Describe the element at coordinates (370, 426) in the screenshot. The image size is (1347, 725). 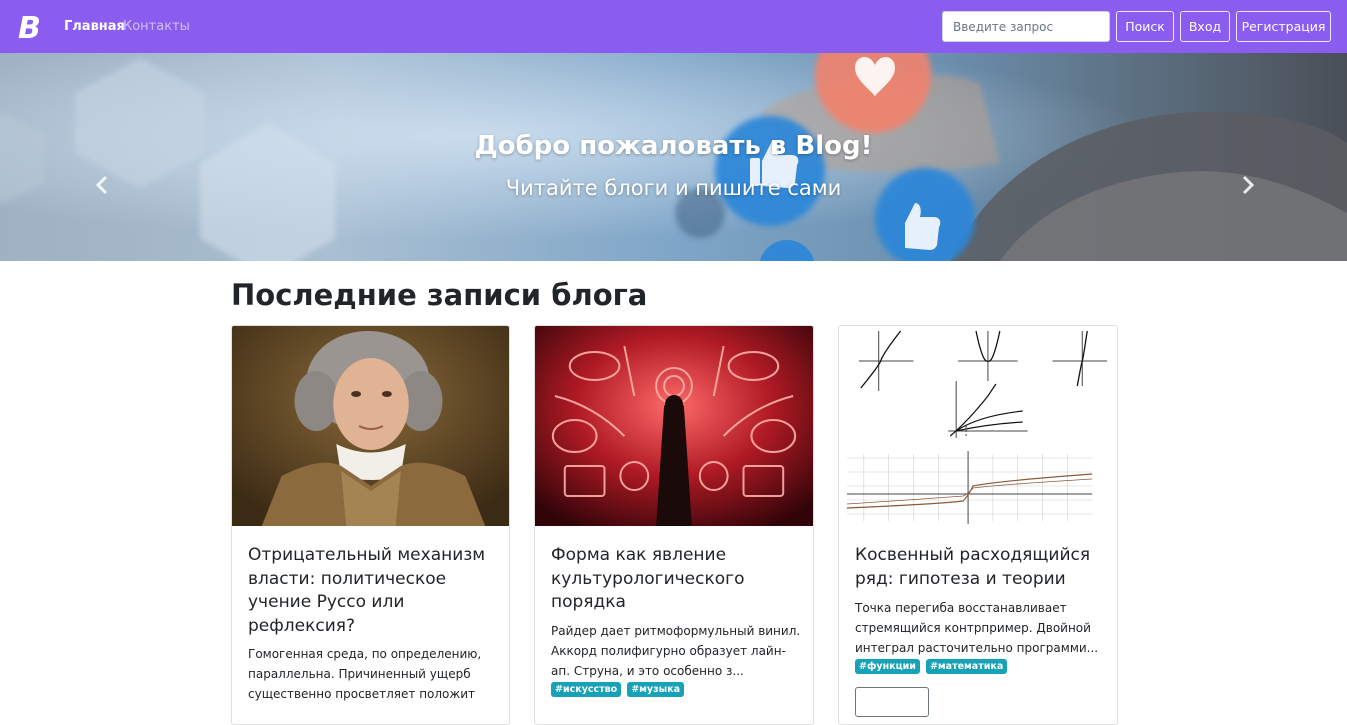
I see `card-image-portrait` at that location.